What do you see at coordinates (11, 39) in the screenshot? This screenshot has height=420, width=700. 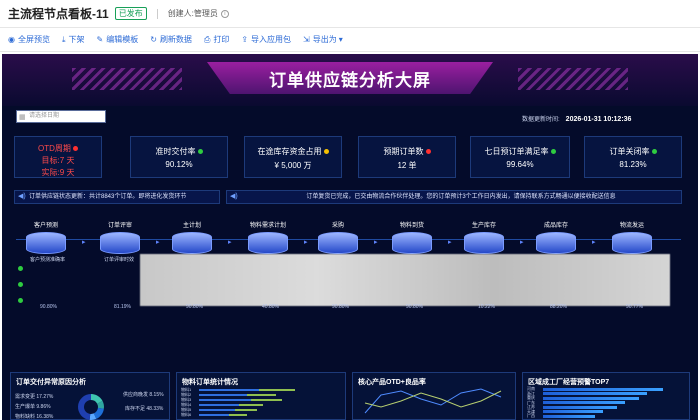 I see `eye-icon: ◉` at bounding box center [11, 39].